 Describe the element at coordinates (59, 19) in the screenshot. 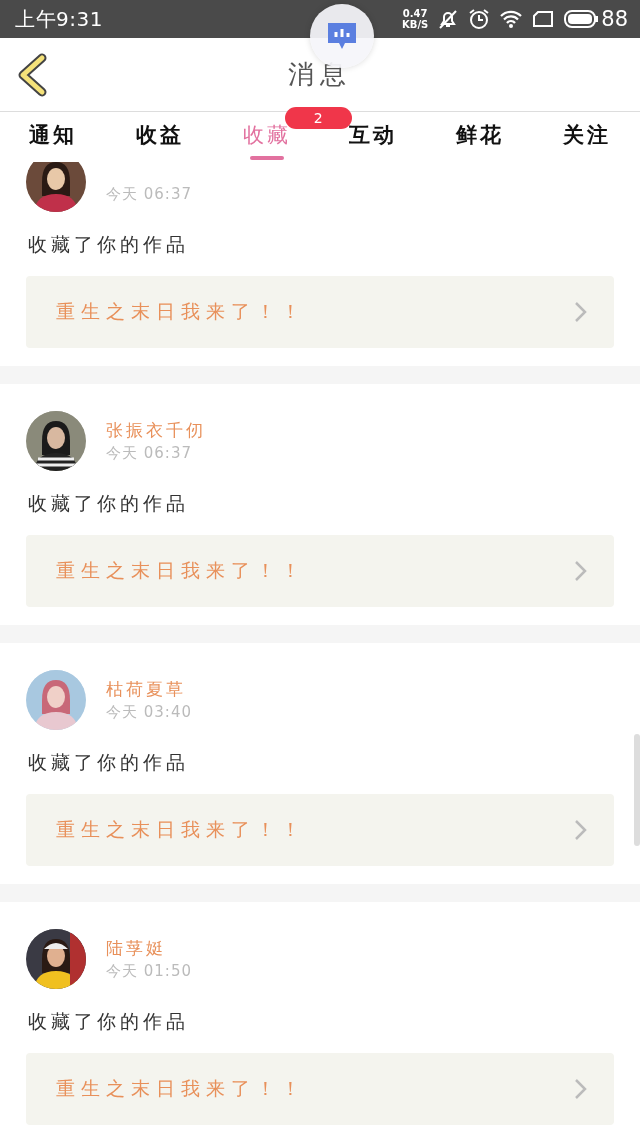

I see `clock-time: 上午9:31` at that location.